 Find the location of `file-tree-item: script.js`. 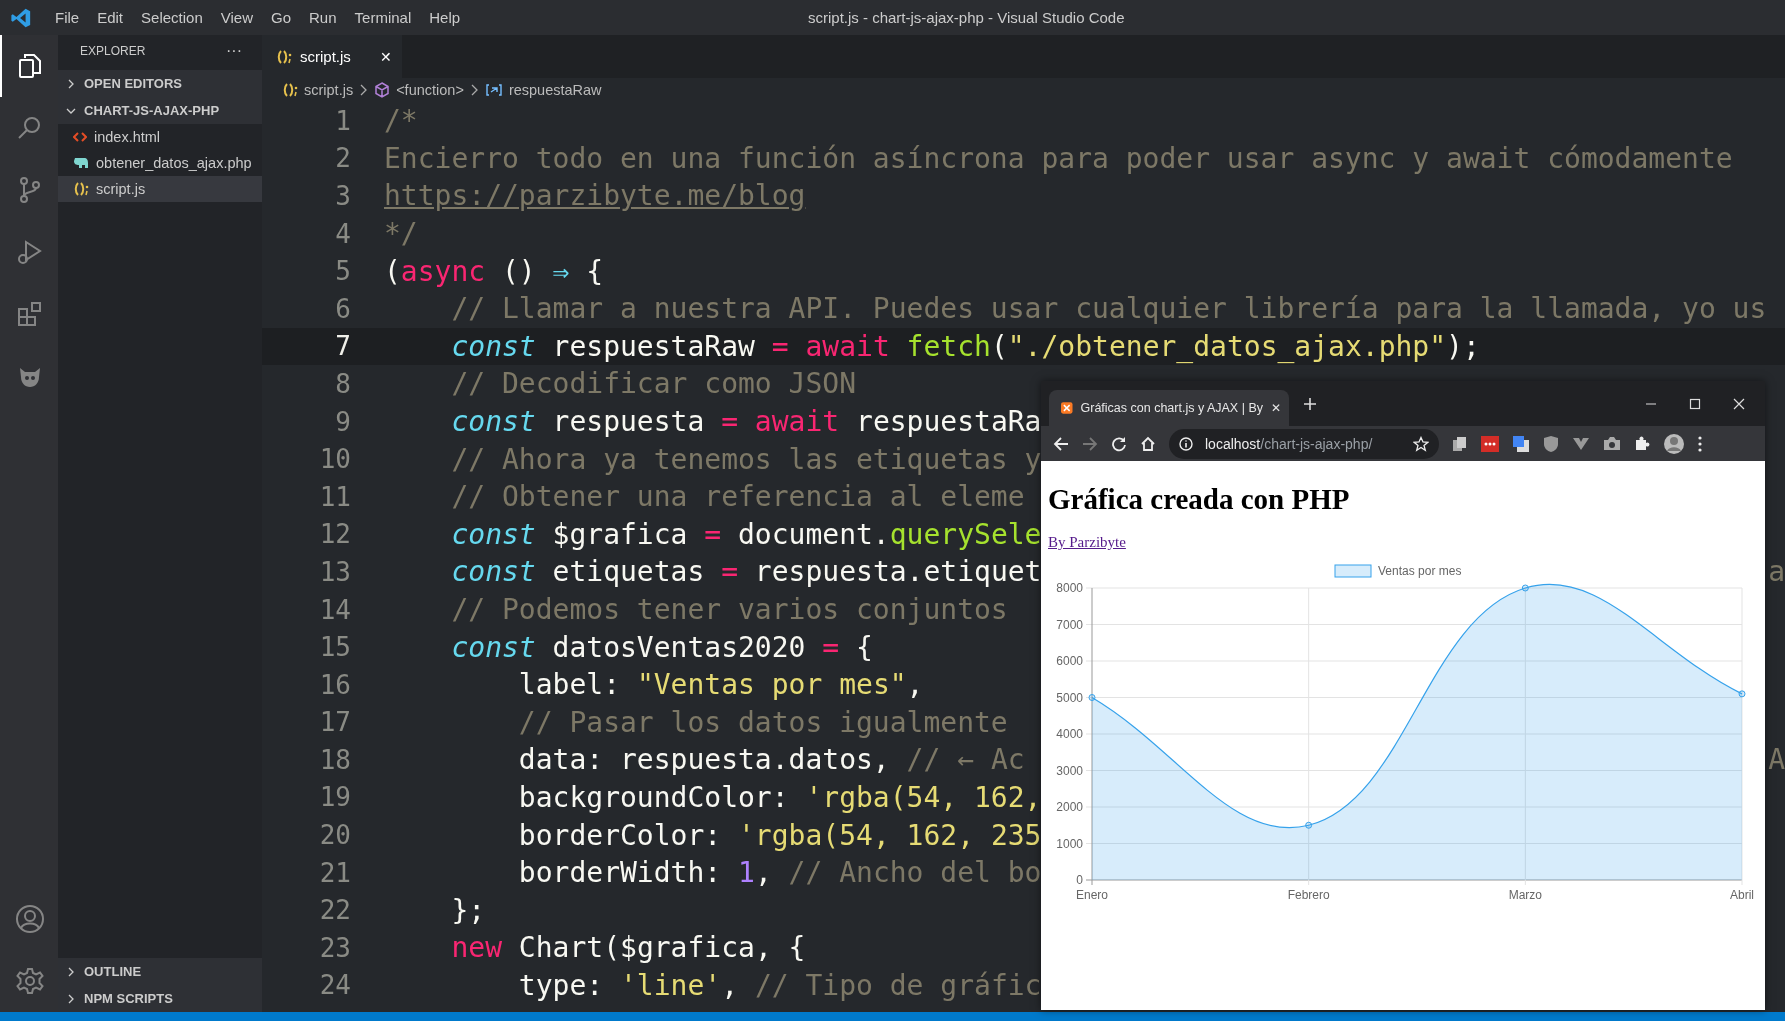

file-tree-item: script.js is located at coordinates (160, 189).